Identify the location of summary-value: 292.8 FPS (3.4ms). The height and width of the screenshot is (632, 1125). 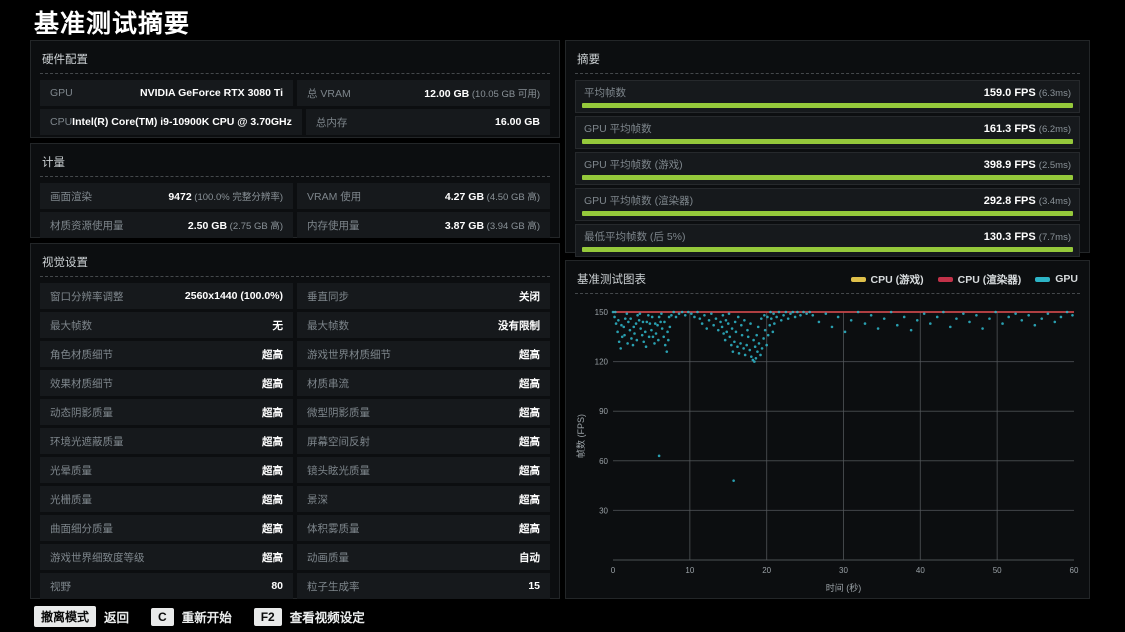
(1027, 200).